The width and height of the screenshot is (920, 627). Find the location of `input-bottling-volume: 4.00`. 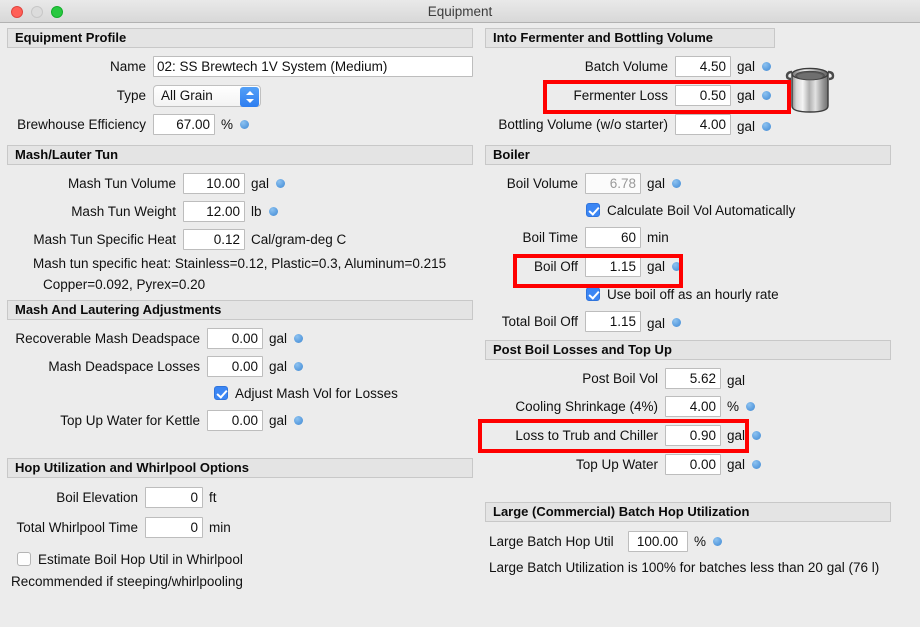

input-bottling-volume: 4.00 is located at coordinates (703, 124).